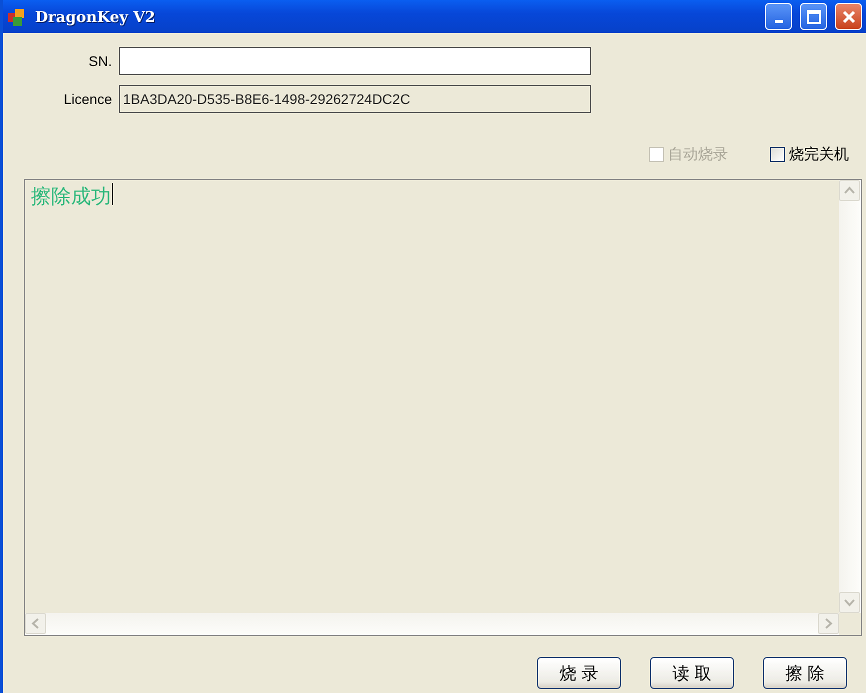 Image resolution: width=866 pixels, height=693 pixels. What do you see at coordinates (17, 16) in the screenshot?
I see `app-icon` at bounding box center [17, 16].